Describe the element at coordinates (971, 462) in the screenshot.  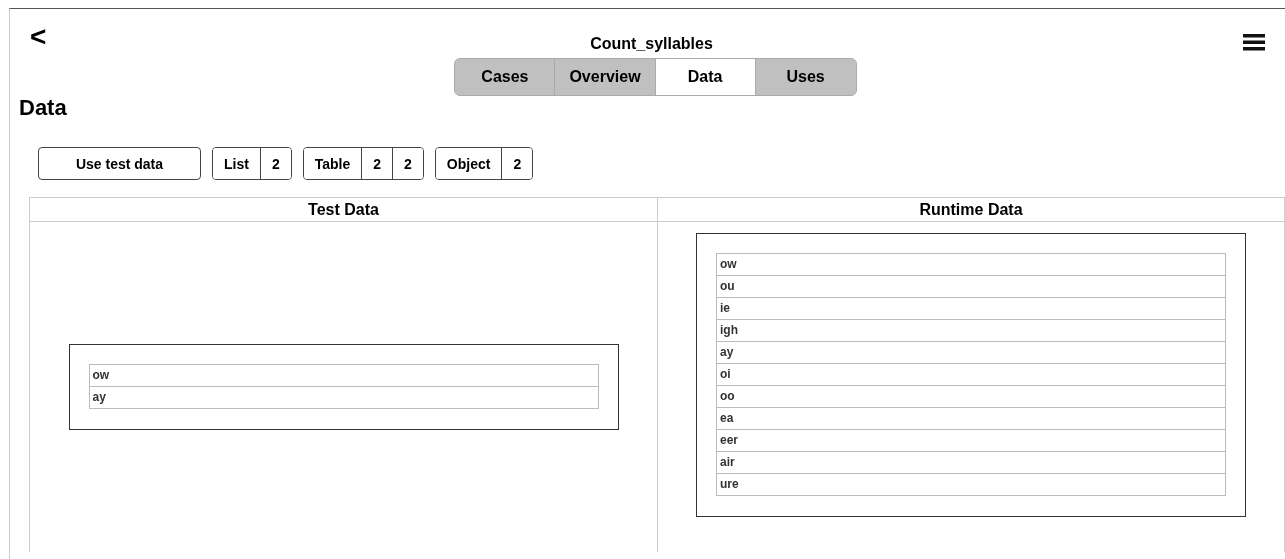
I see `data-row: air` at that location.